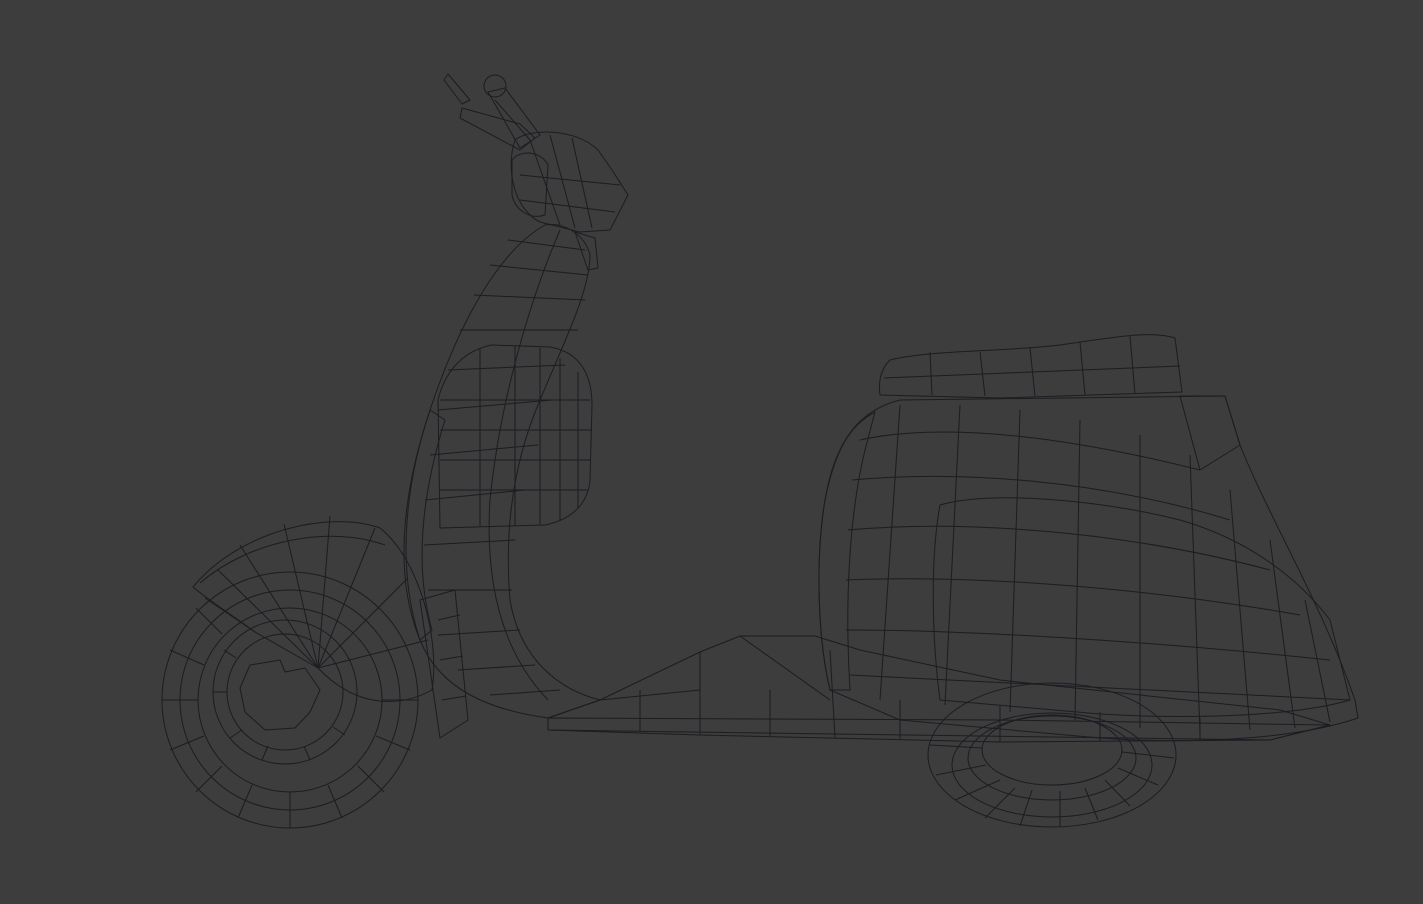  I want to click on seat, so click(1031, 366).